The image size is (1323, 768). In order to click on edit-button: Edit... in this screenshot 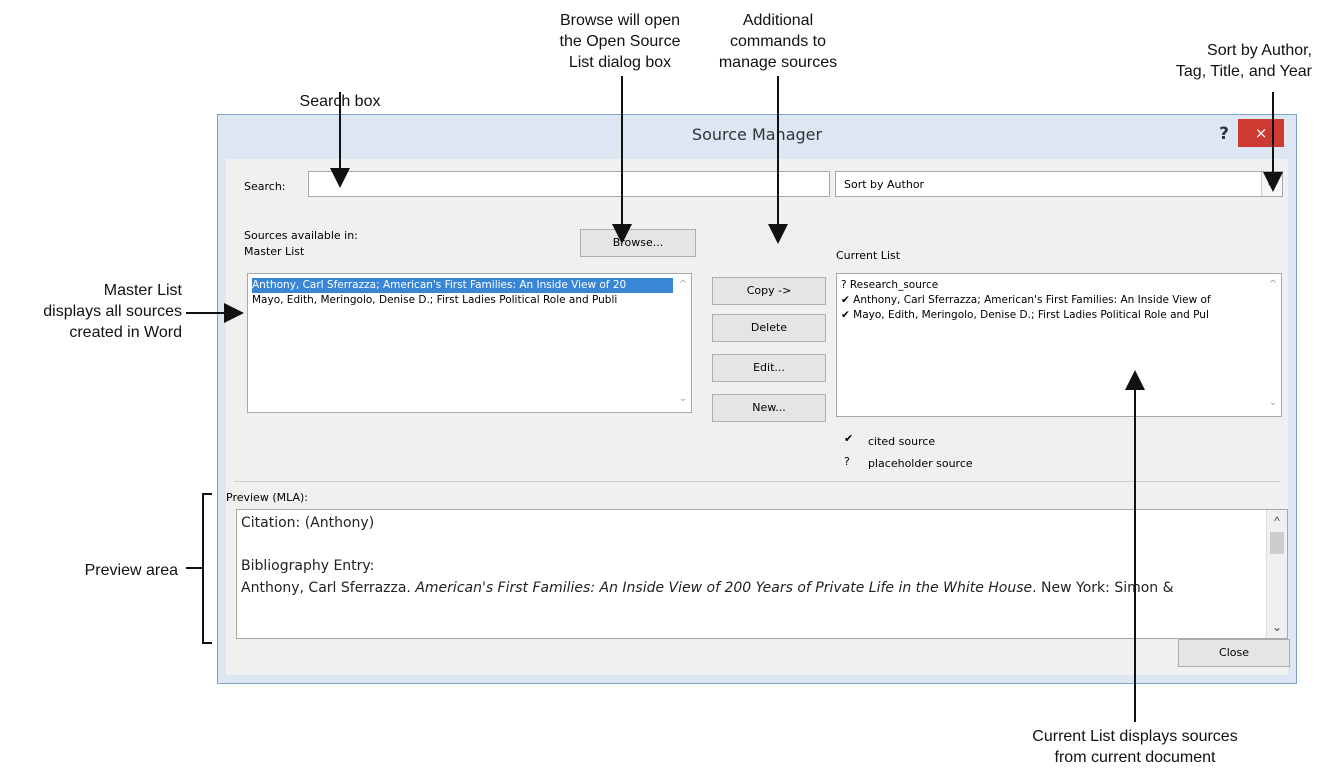, I will do `click(769, 368)`.